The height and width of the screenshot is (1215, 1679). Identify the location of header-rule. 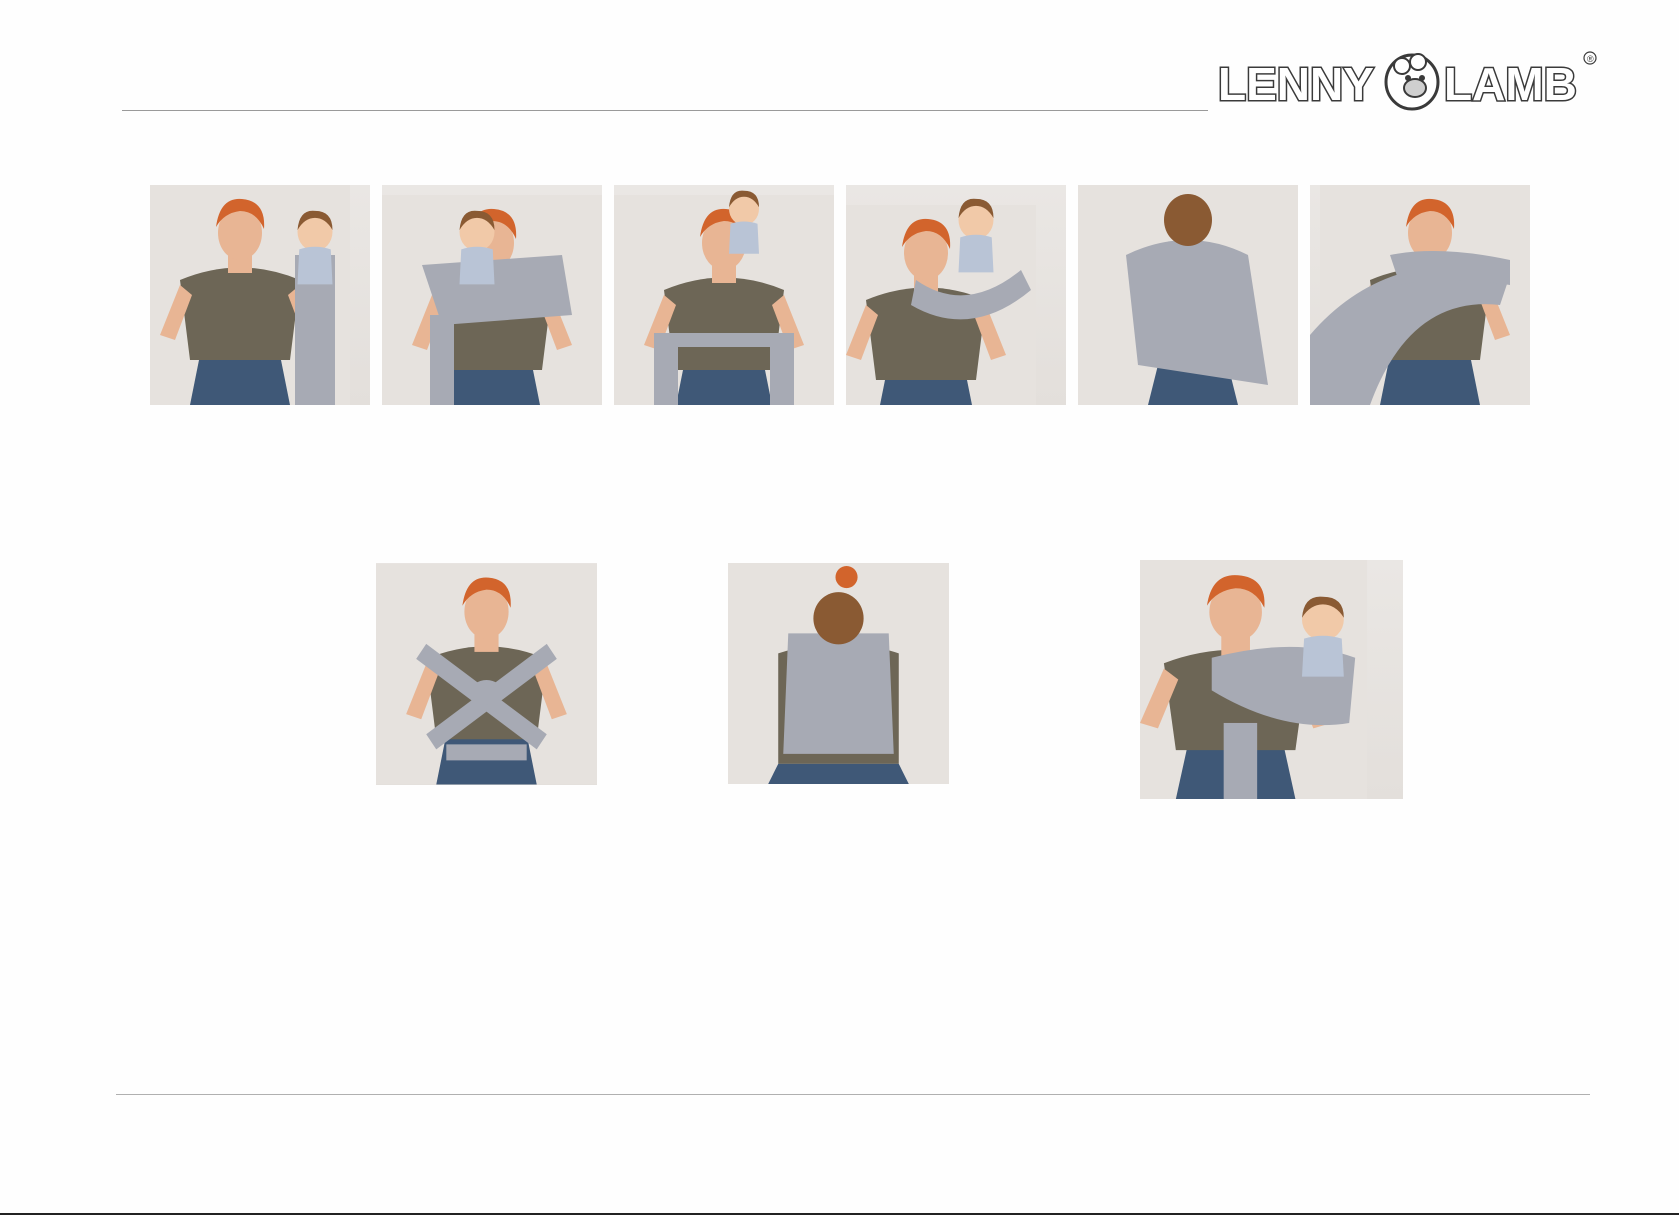
(665, 110).